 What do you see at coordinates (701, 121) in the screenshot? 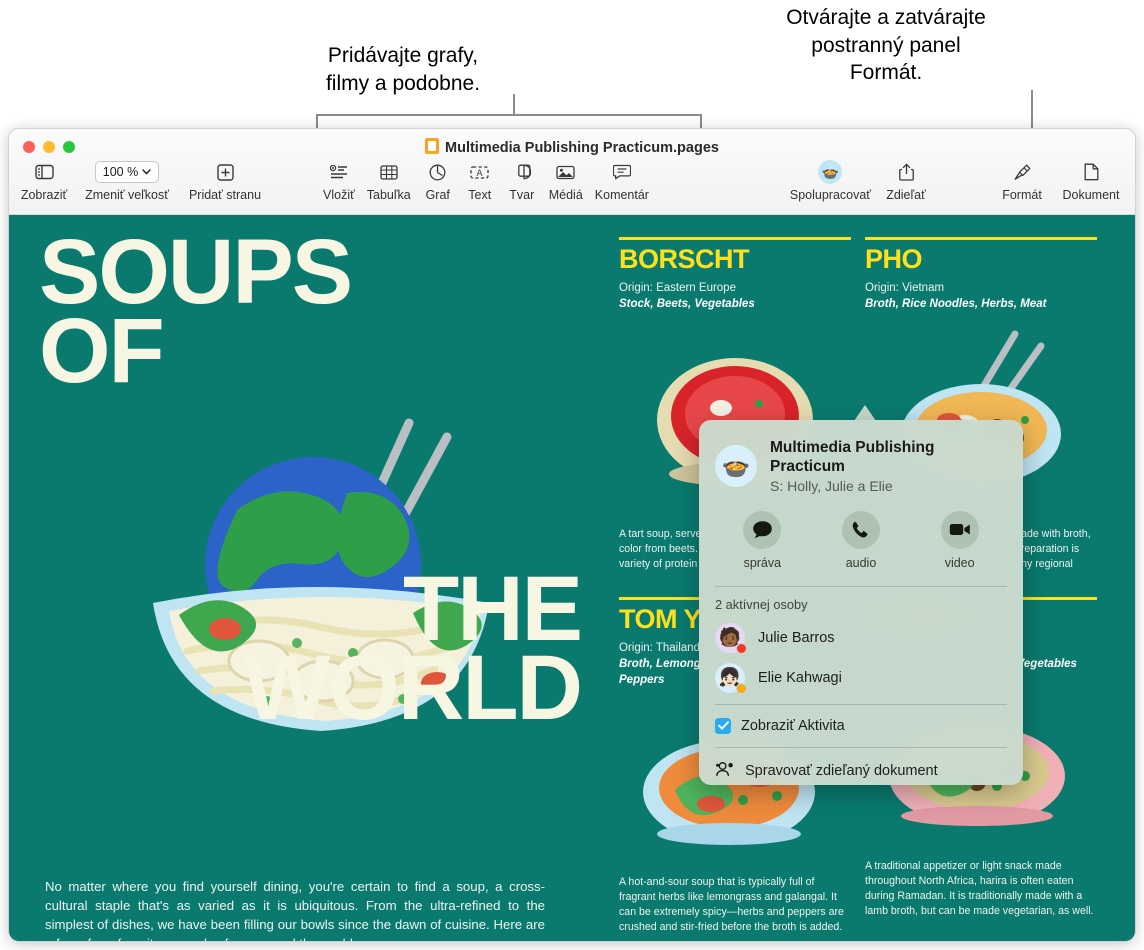
I see `callout-left-leader-tick-end` at bounding box center [701, 121].